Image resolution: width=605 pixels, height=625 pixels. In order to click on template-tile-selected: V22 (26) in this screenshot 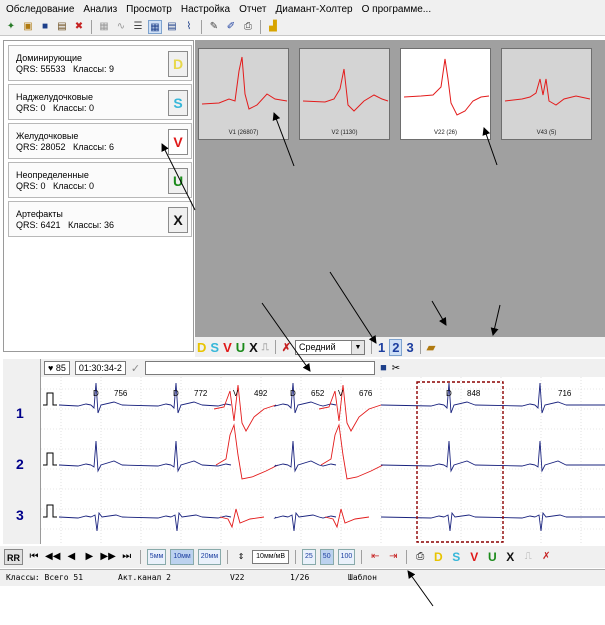, I will do `click(445, 94)`.